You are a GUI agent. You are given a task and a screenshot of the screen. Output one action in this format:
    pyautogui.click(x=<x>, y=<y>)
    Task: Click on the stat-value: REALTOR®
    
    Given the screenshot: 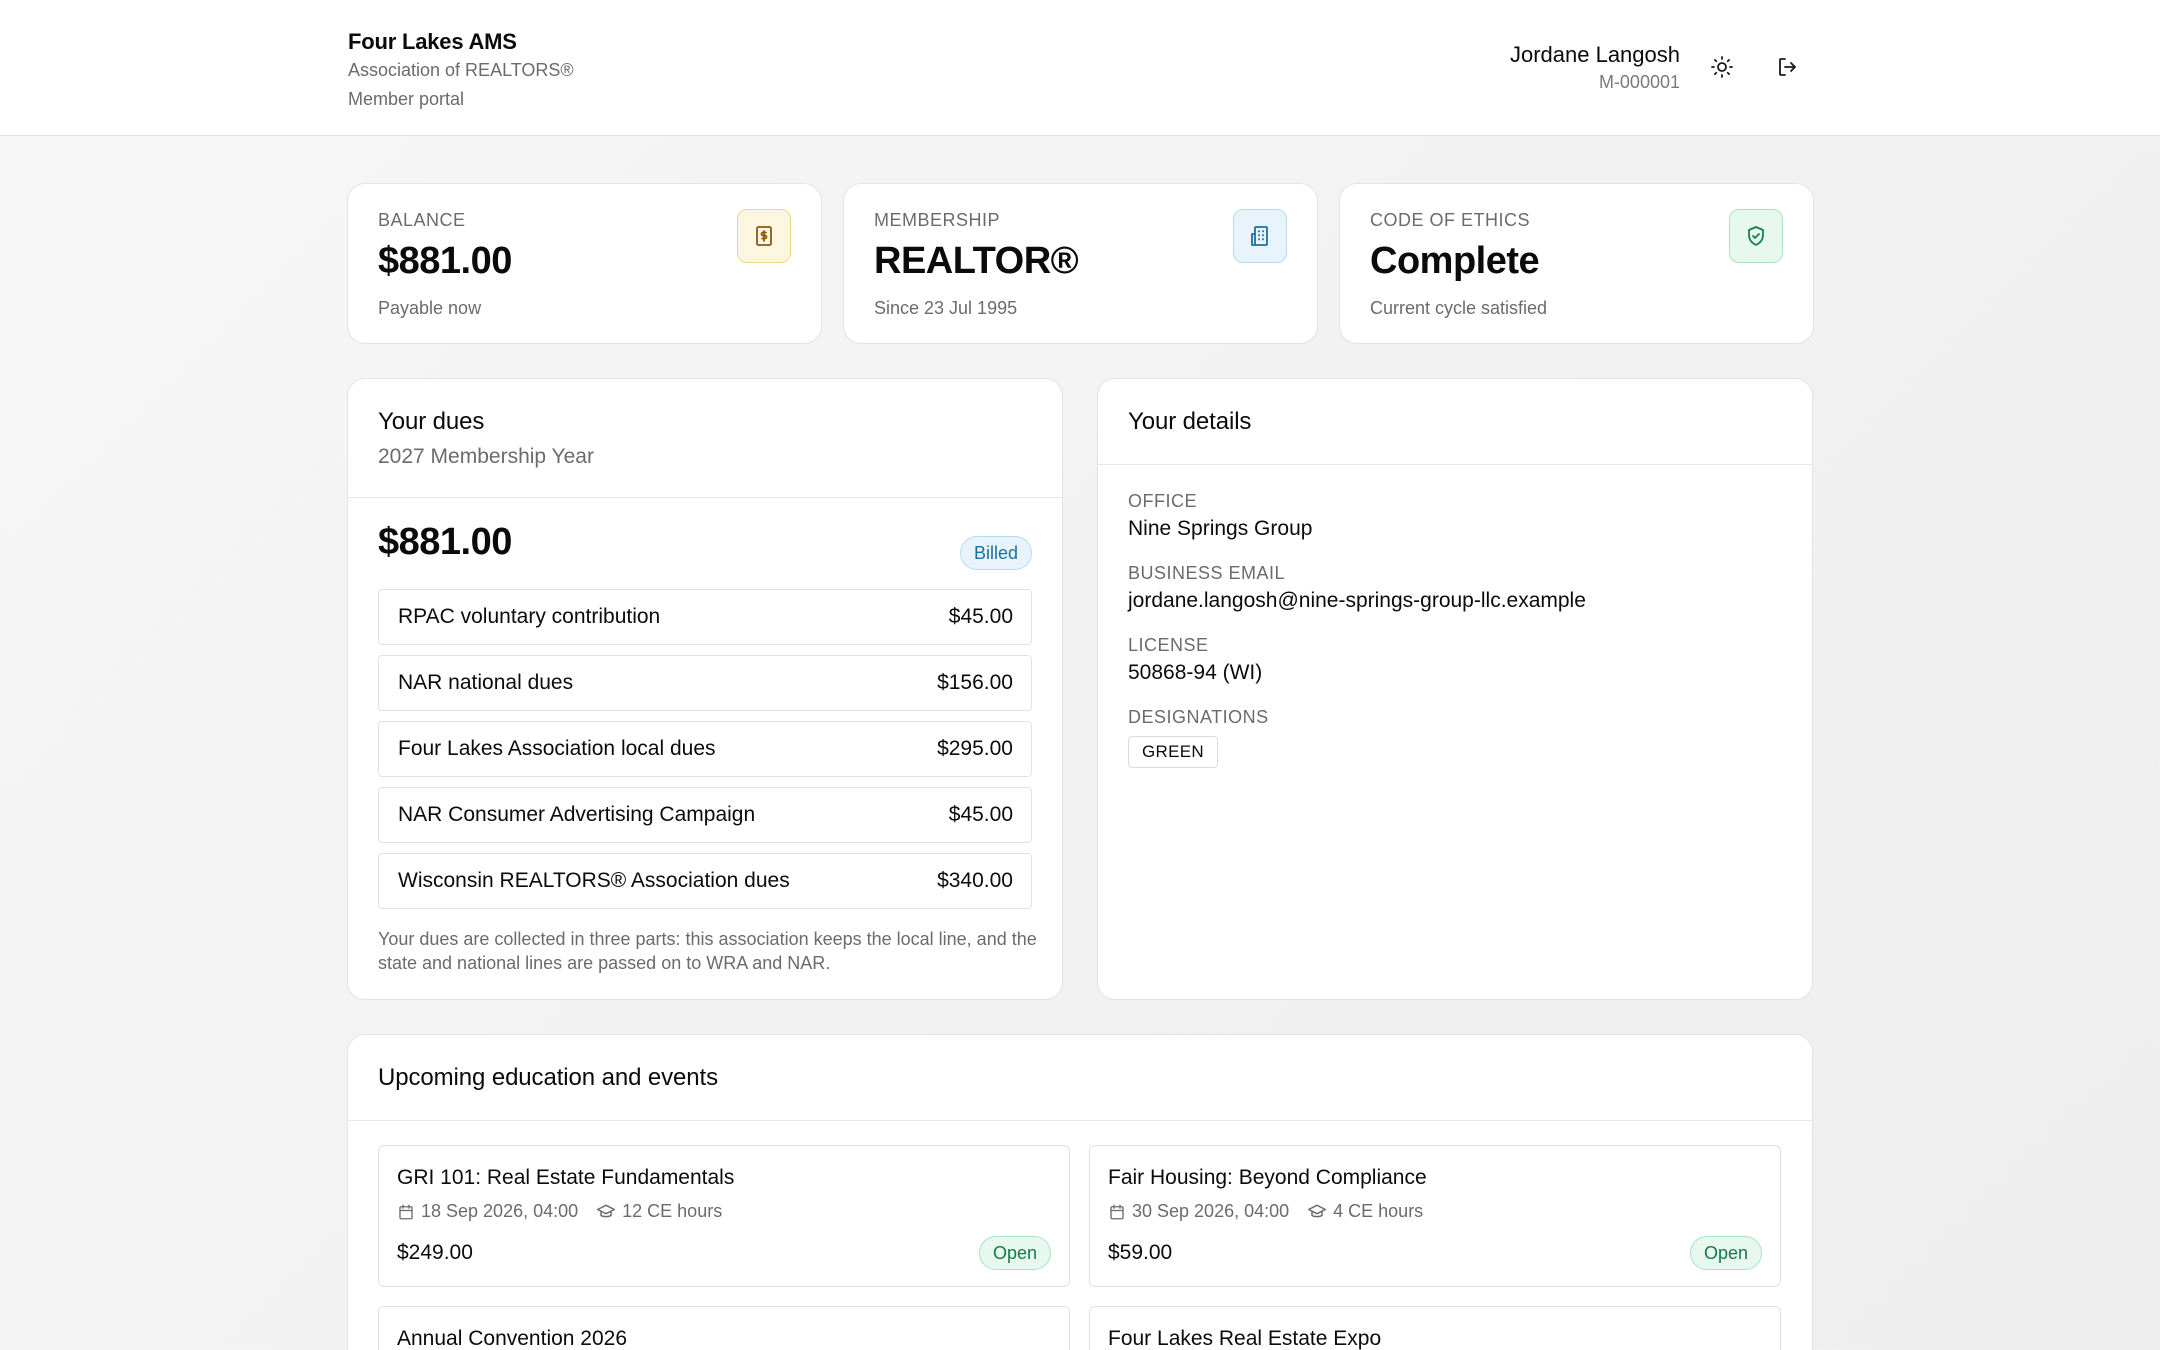 What is the action you would take?
    pyautogui.click(x=976, y=261)
    